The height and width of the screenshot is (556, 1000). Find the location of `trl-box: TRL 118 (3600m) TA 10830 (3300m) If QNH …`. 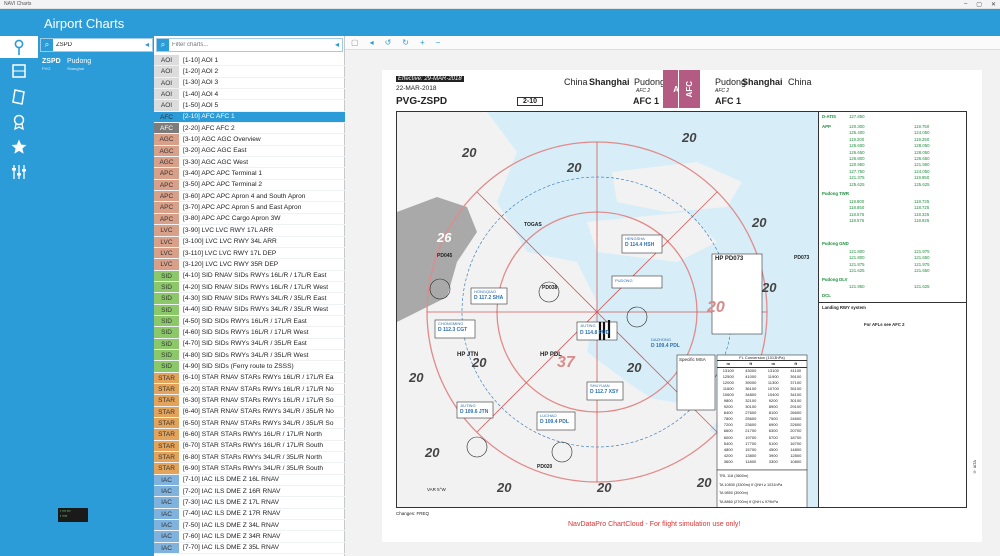

trl-box: TRL 118 (3600m) TA 10830 (3300m) If QNH … is located at coordinates (763, 489).